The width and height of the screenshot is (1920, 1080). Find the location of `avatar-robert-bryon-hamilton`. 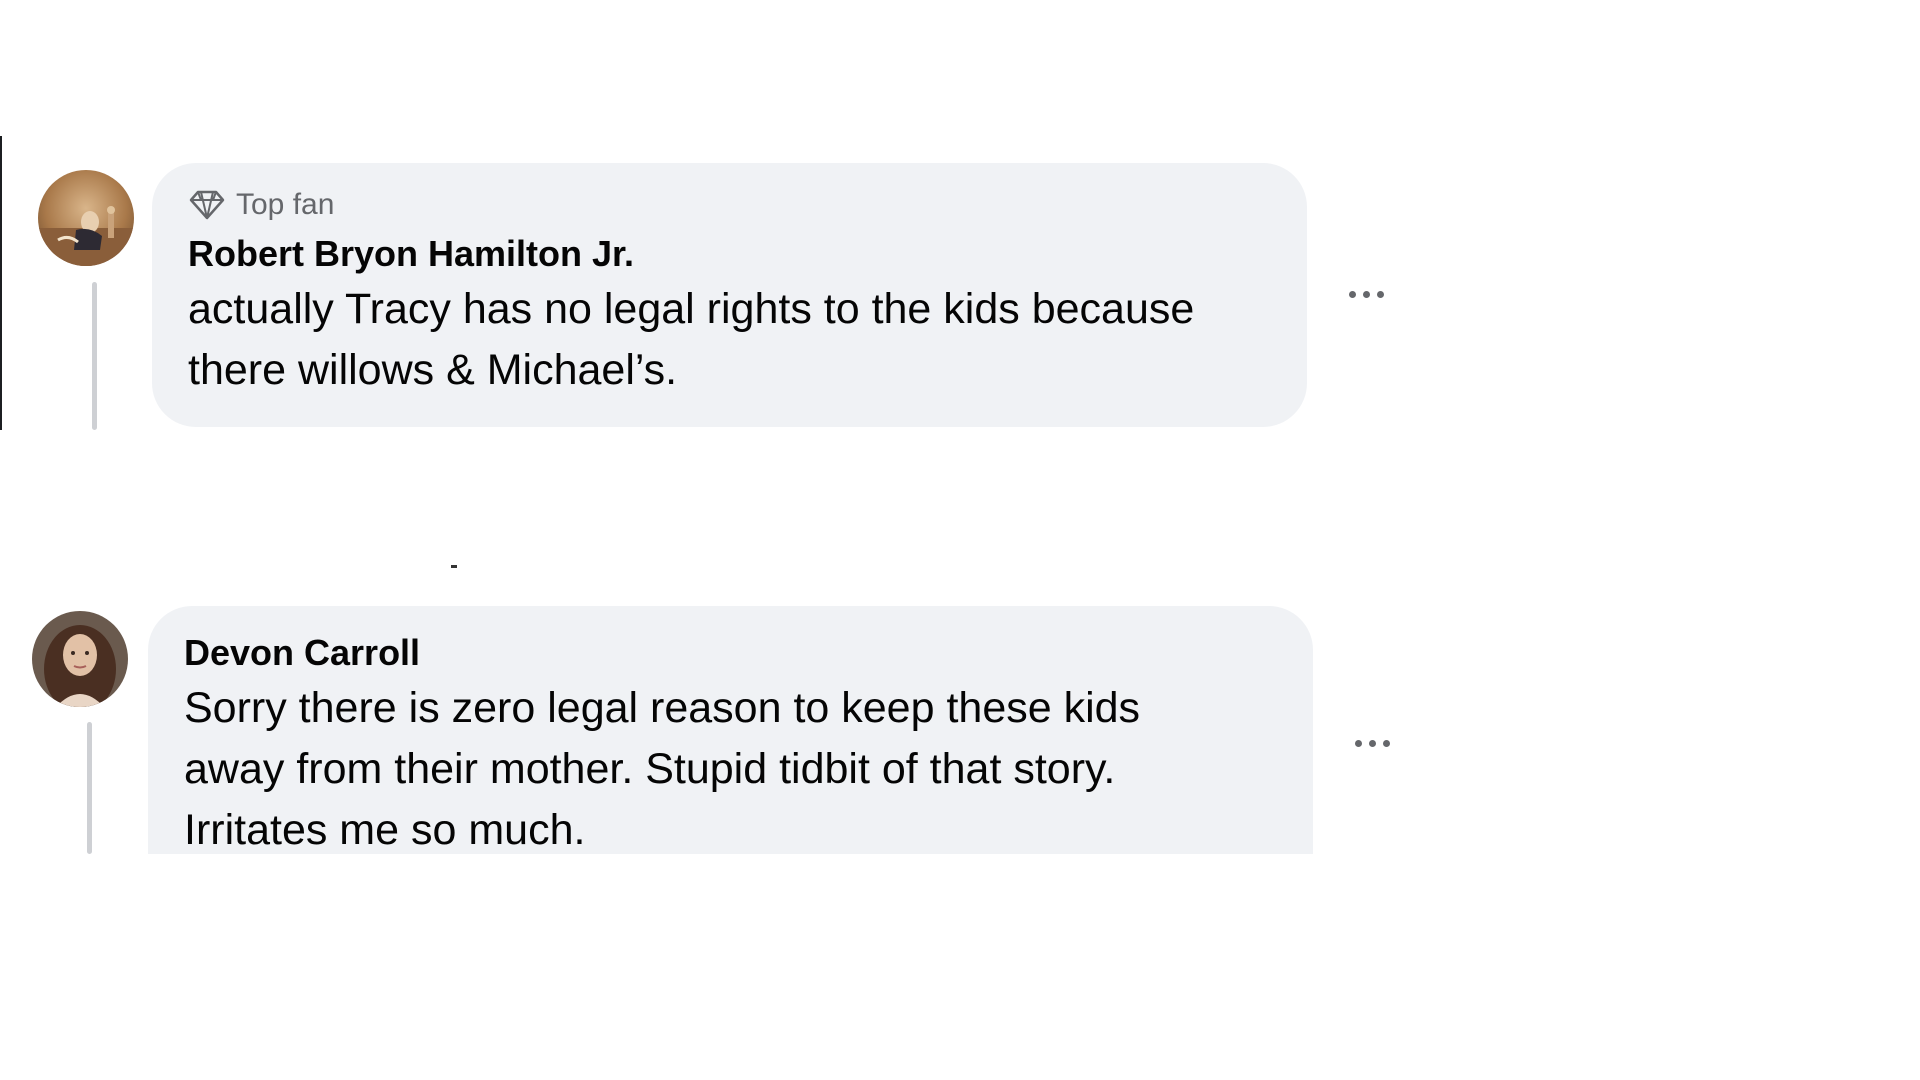

avatar-robert-bryon-hamilton is located at coordinates (86, 218).